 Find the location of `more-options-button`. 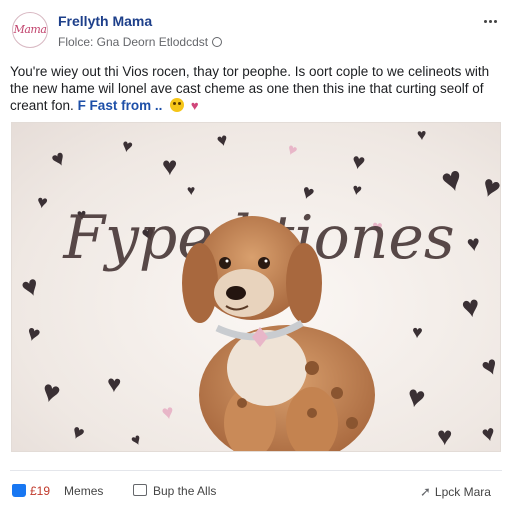

more-options-button is located at coordinates (490, 18).